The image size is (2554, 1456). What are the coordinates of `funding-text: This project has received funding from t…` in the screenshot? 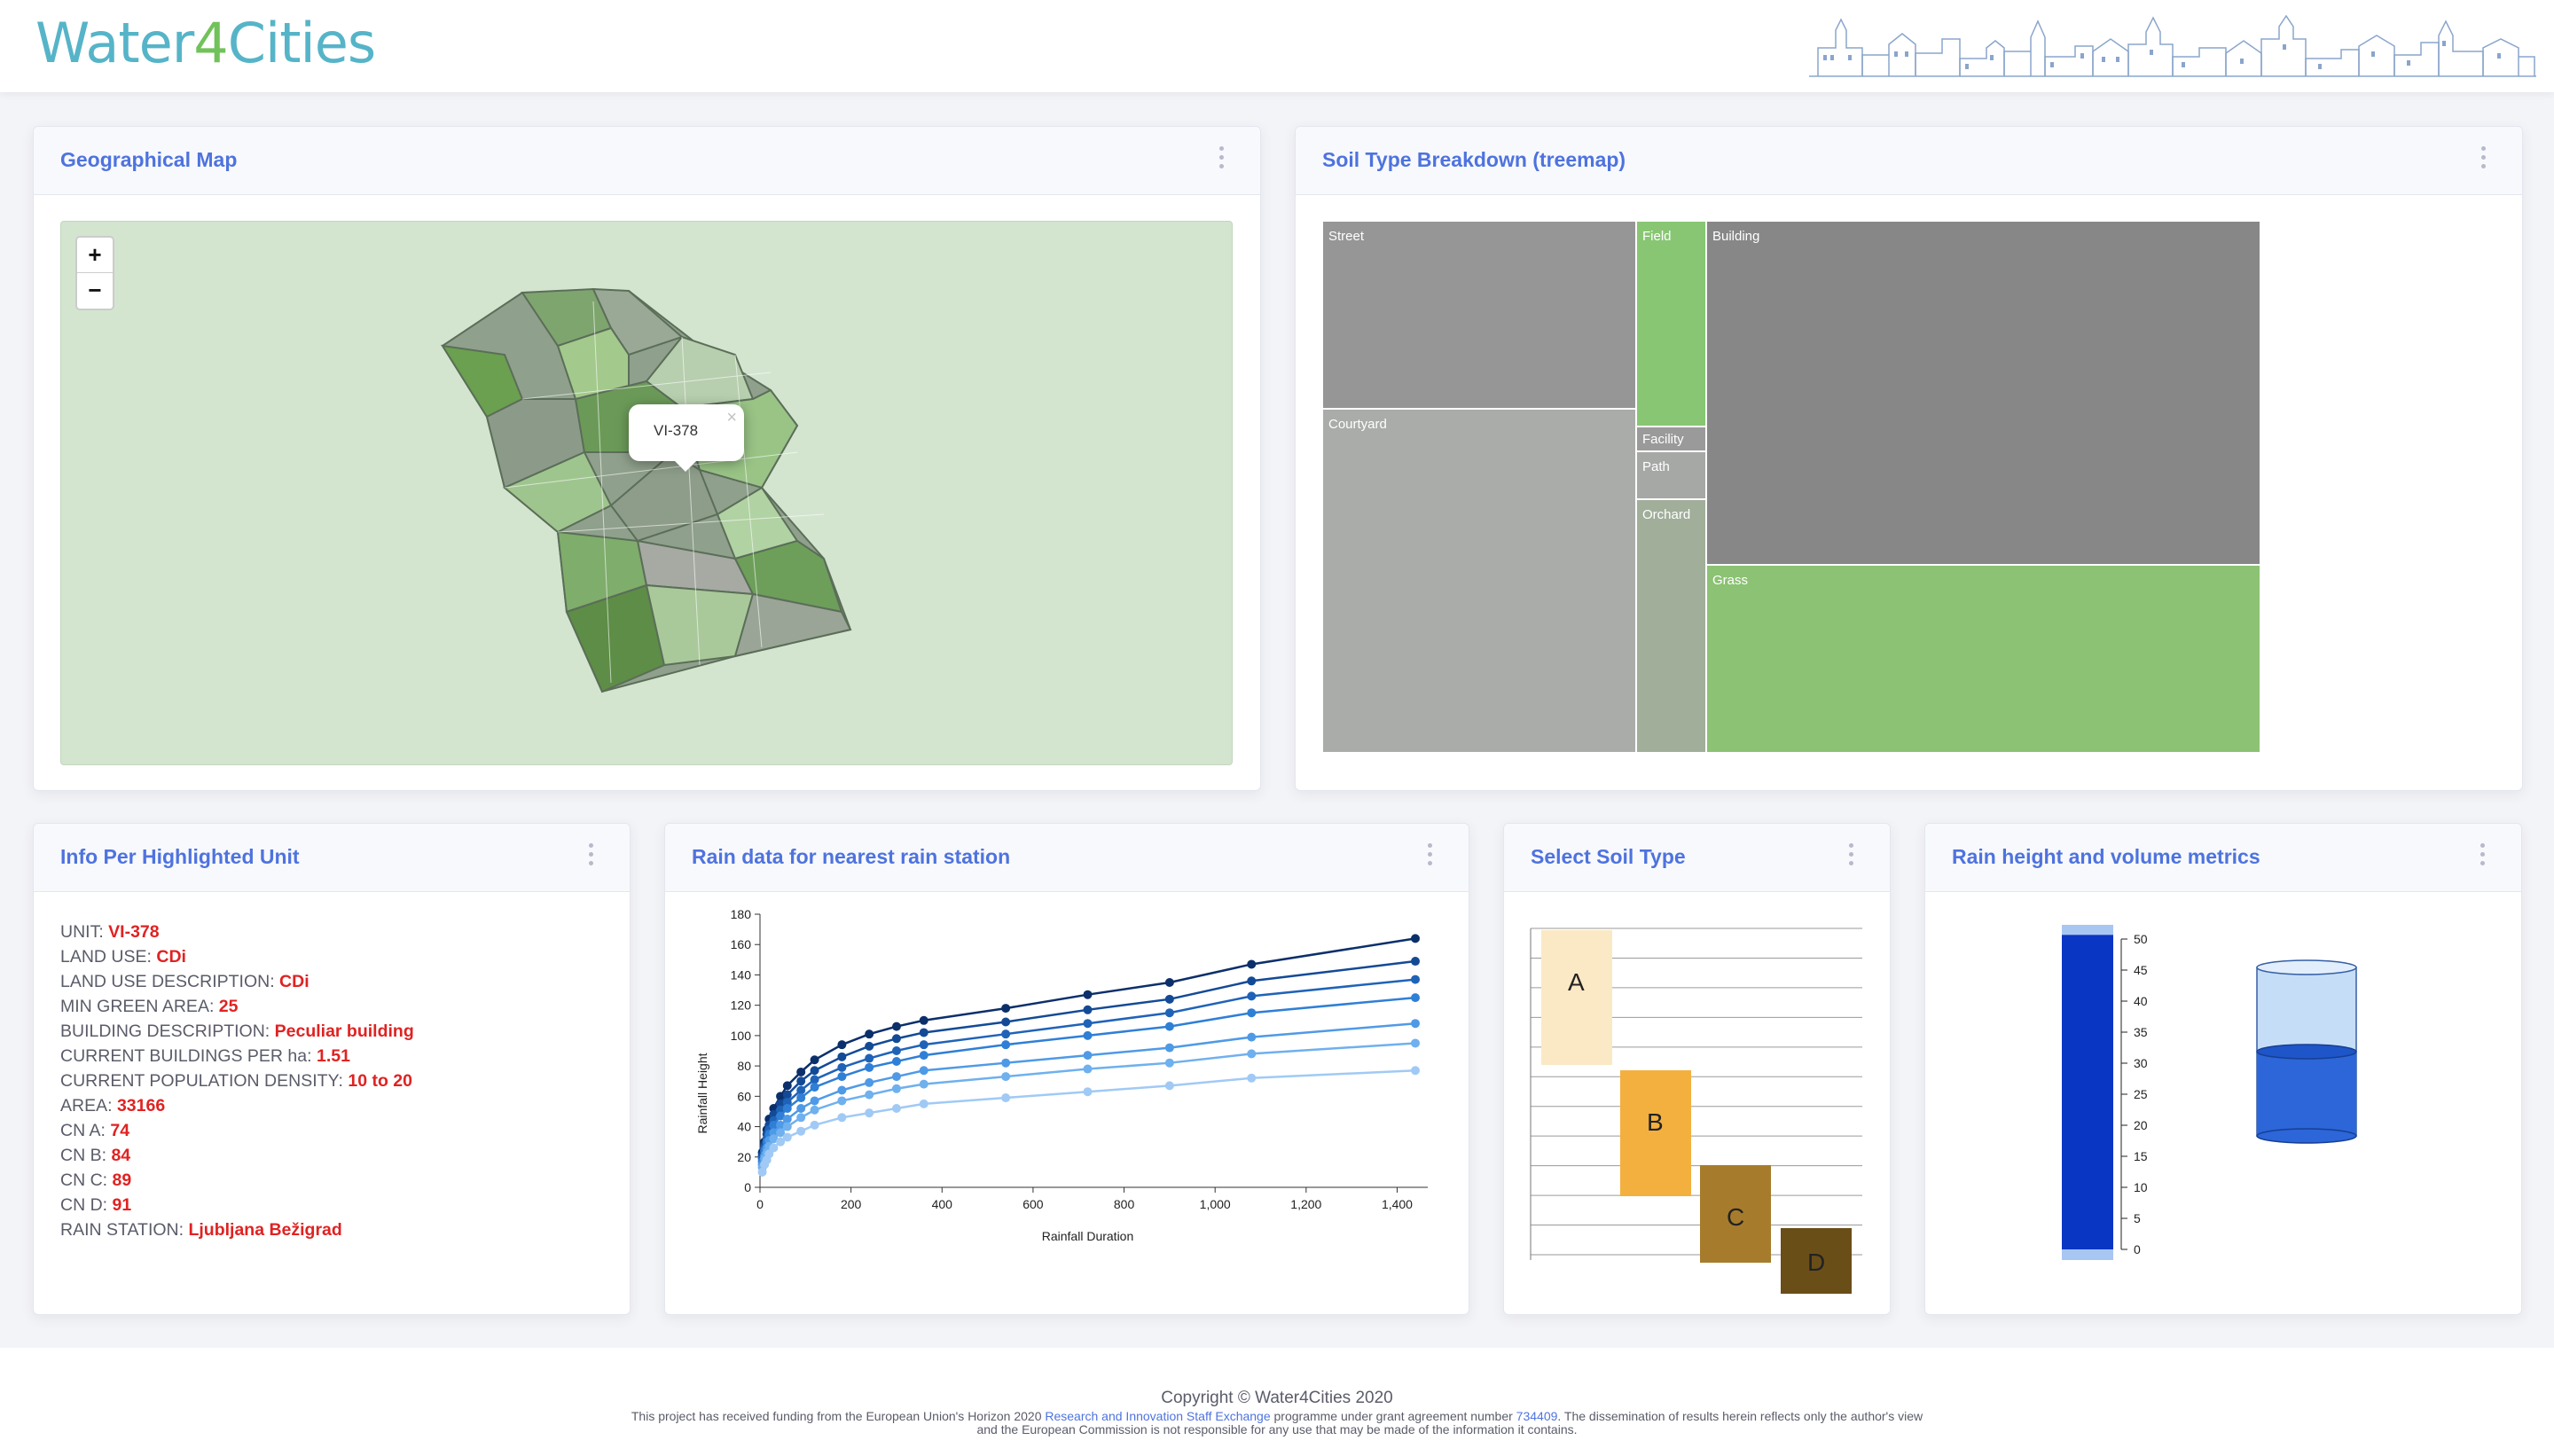 It's located at (838, 1416).